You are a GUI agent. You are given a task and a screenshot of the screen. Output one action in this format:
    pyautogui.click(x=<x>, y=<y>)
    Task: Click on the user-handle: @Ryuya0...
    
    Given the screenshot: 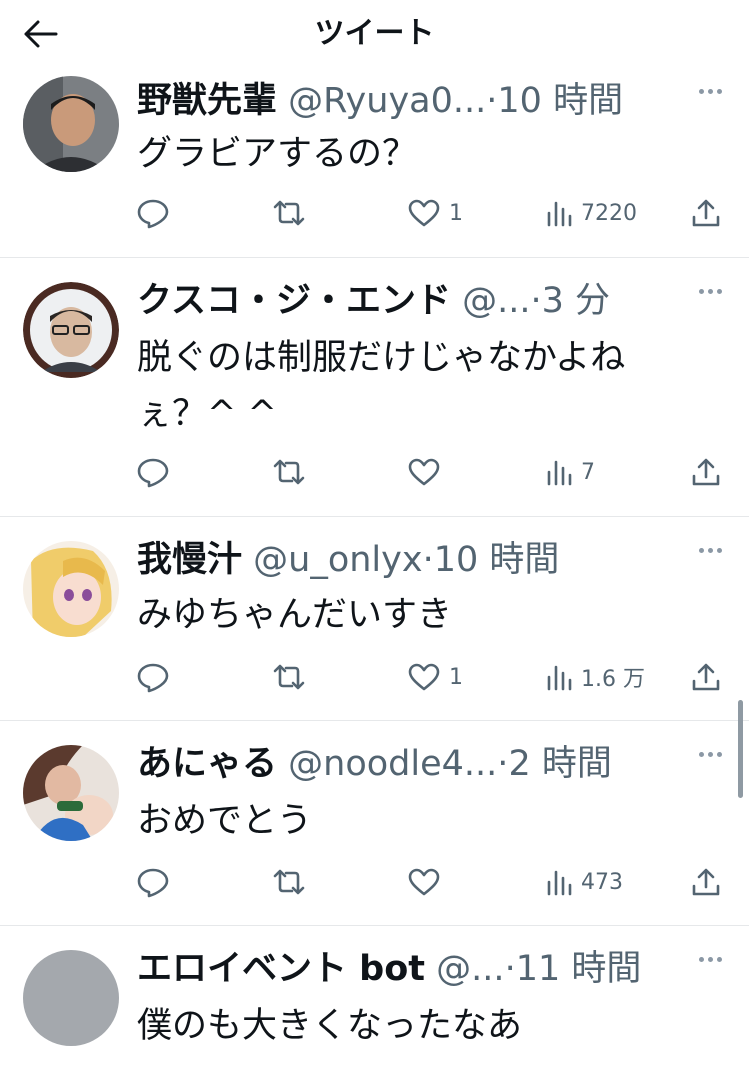 What is the action you would take?
    pyautogui.click(x=387, y=101)
    